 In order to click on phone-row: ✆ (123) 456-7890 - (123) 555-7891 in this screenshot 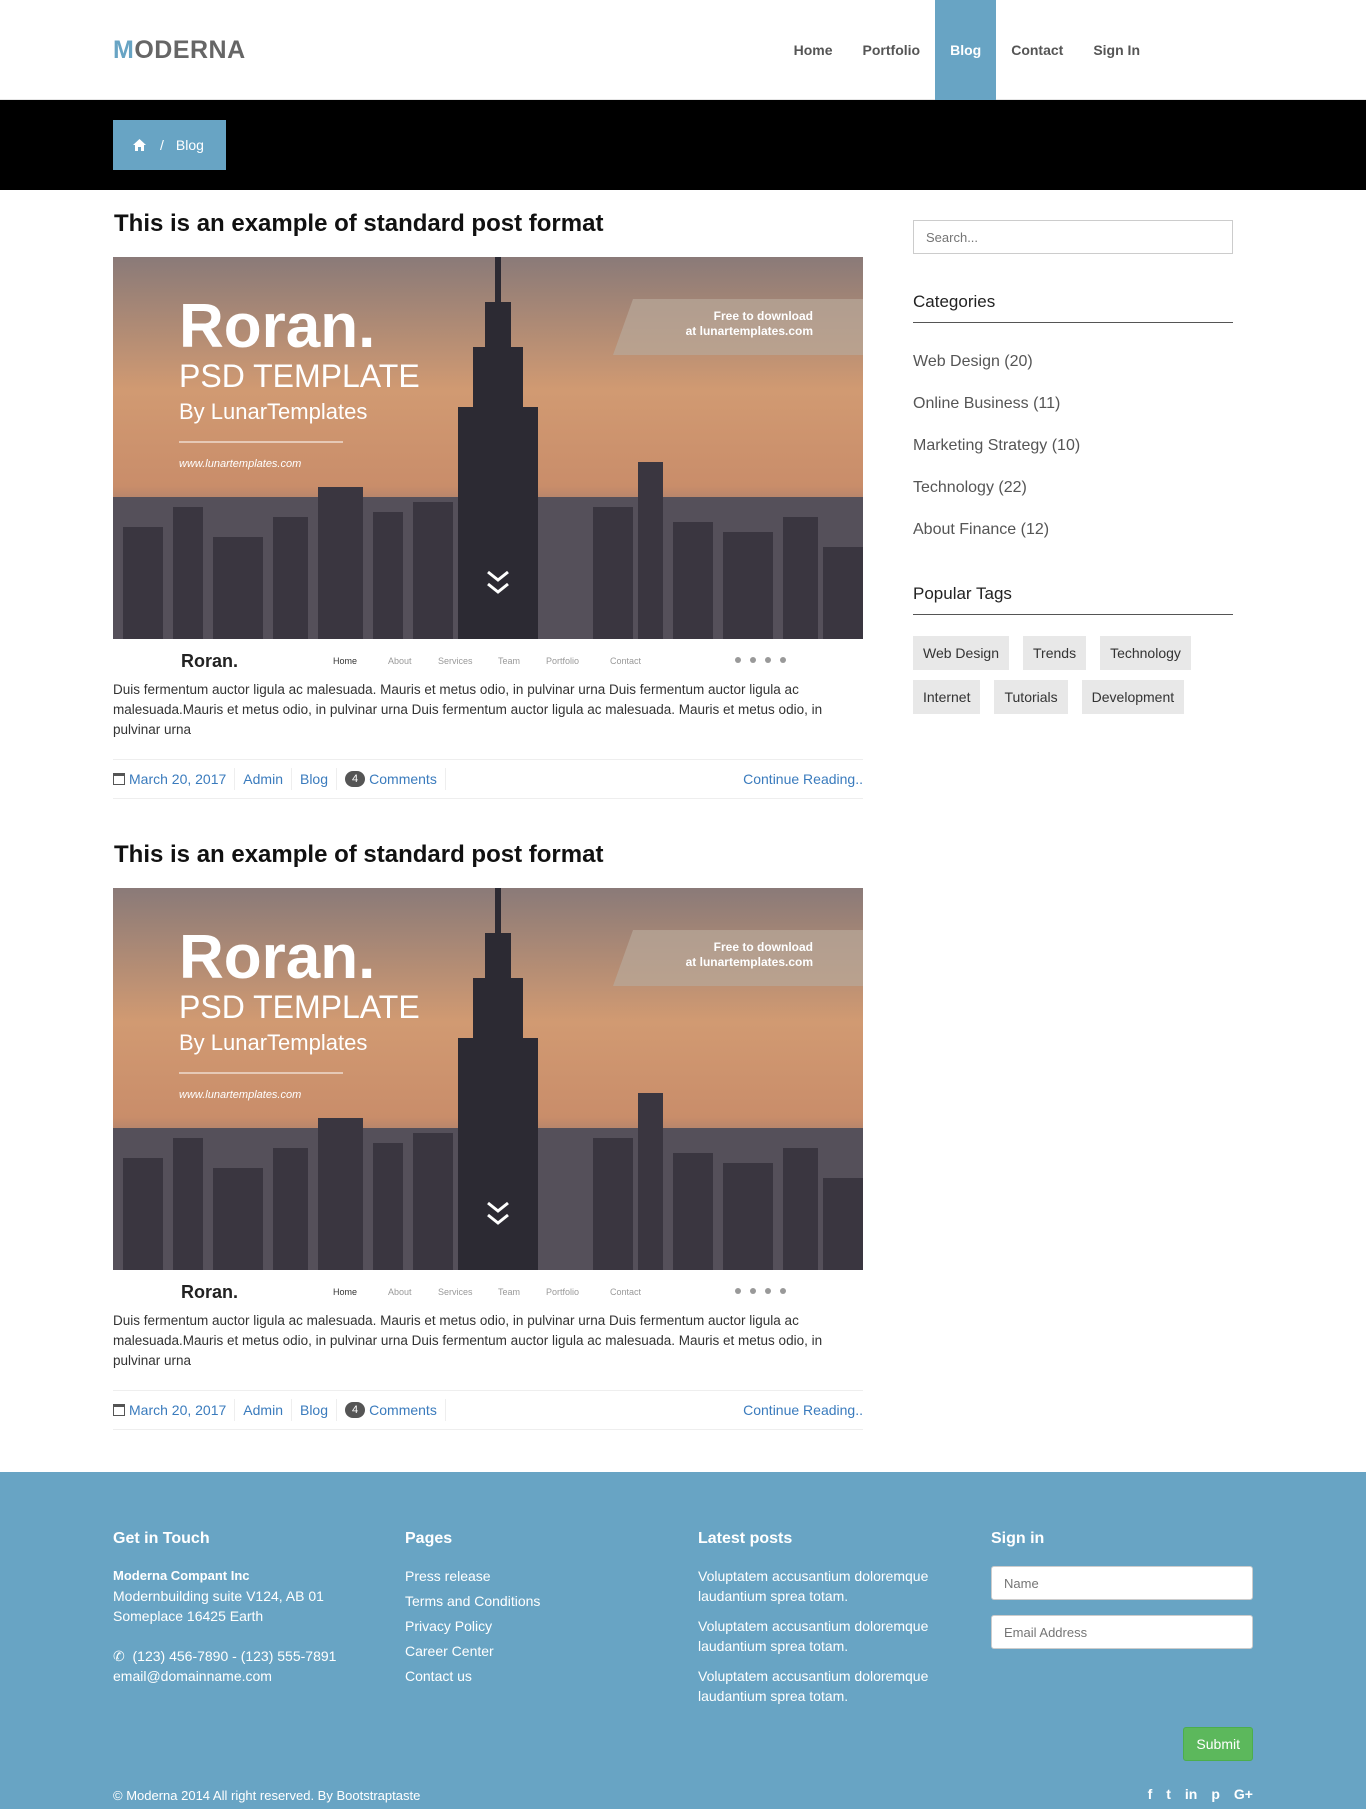, I will do `click(243, 1656)`.